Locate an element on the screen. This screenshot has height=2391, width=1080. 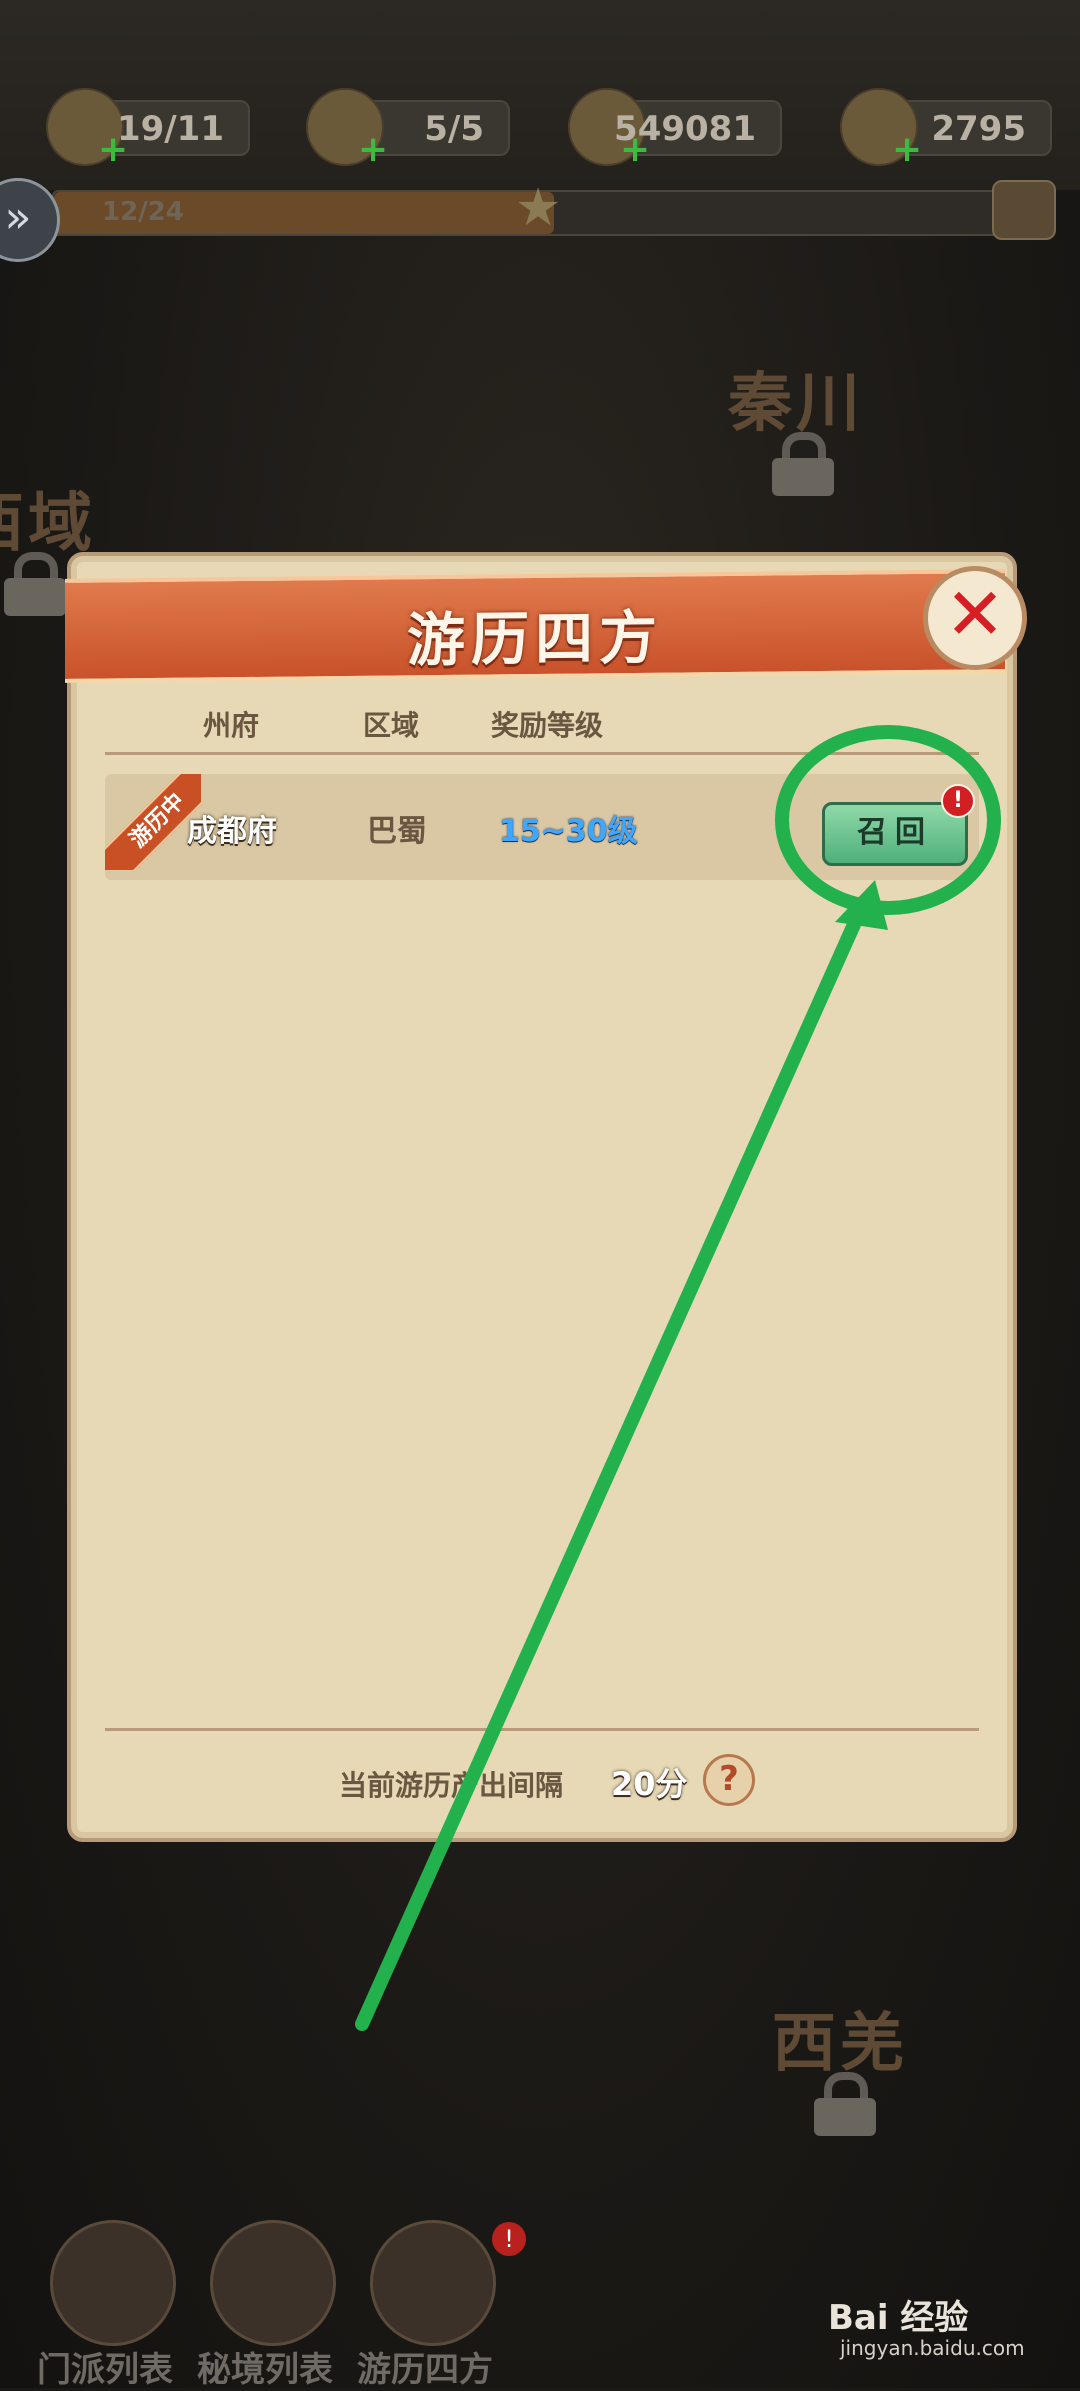
baidu-watermark: Bai 经验 is located at coordinates (898, 2318).